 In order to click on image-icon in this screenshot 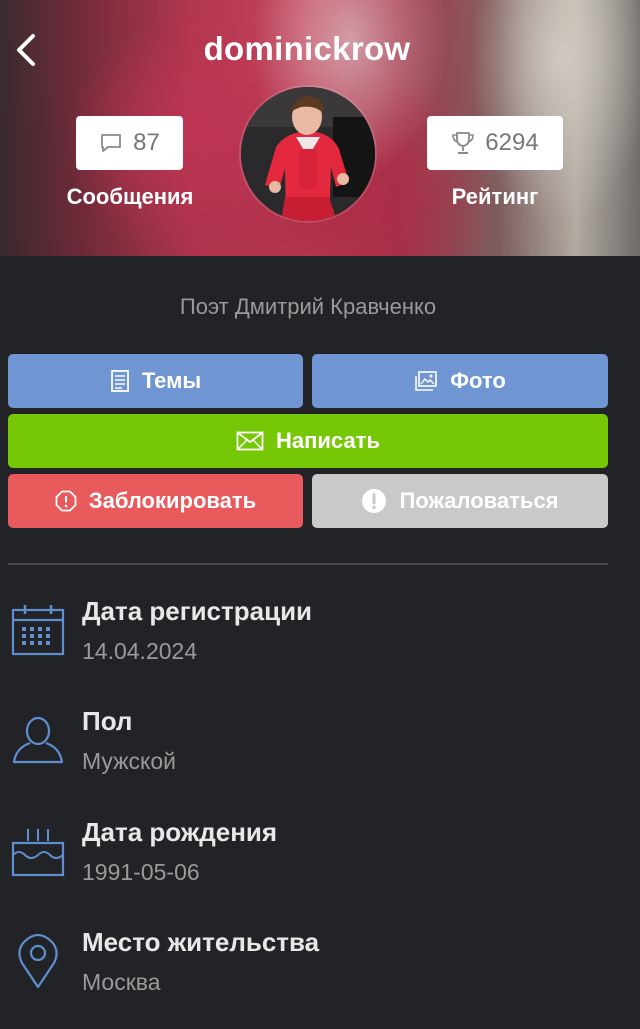, I will do `click(426, 381)`.